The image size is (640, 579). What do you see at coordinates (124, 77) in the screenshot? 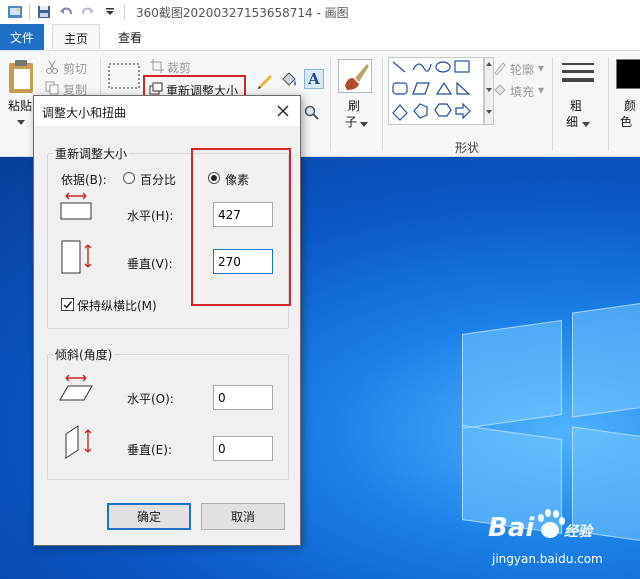
I see `select-icon` at bounding box center [124, 77].